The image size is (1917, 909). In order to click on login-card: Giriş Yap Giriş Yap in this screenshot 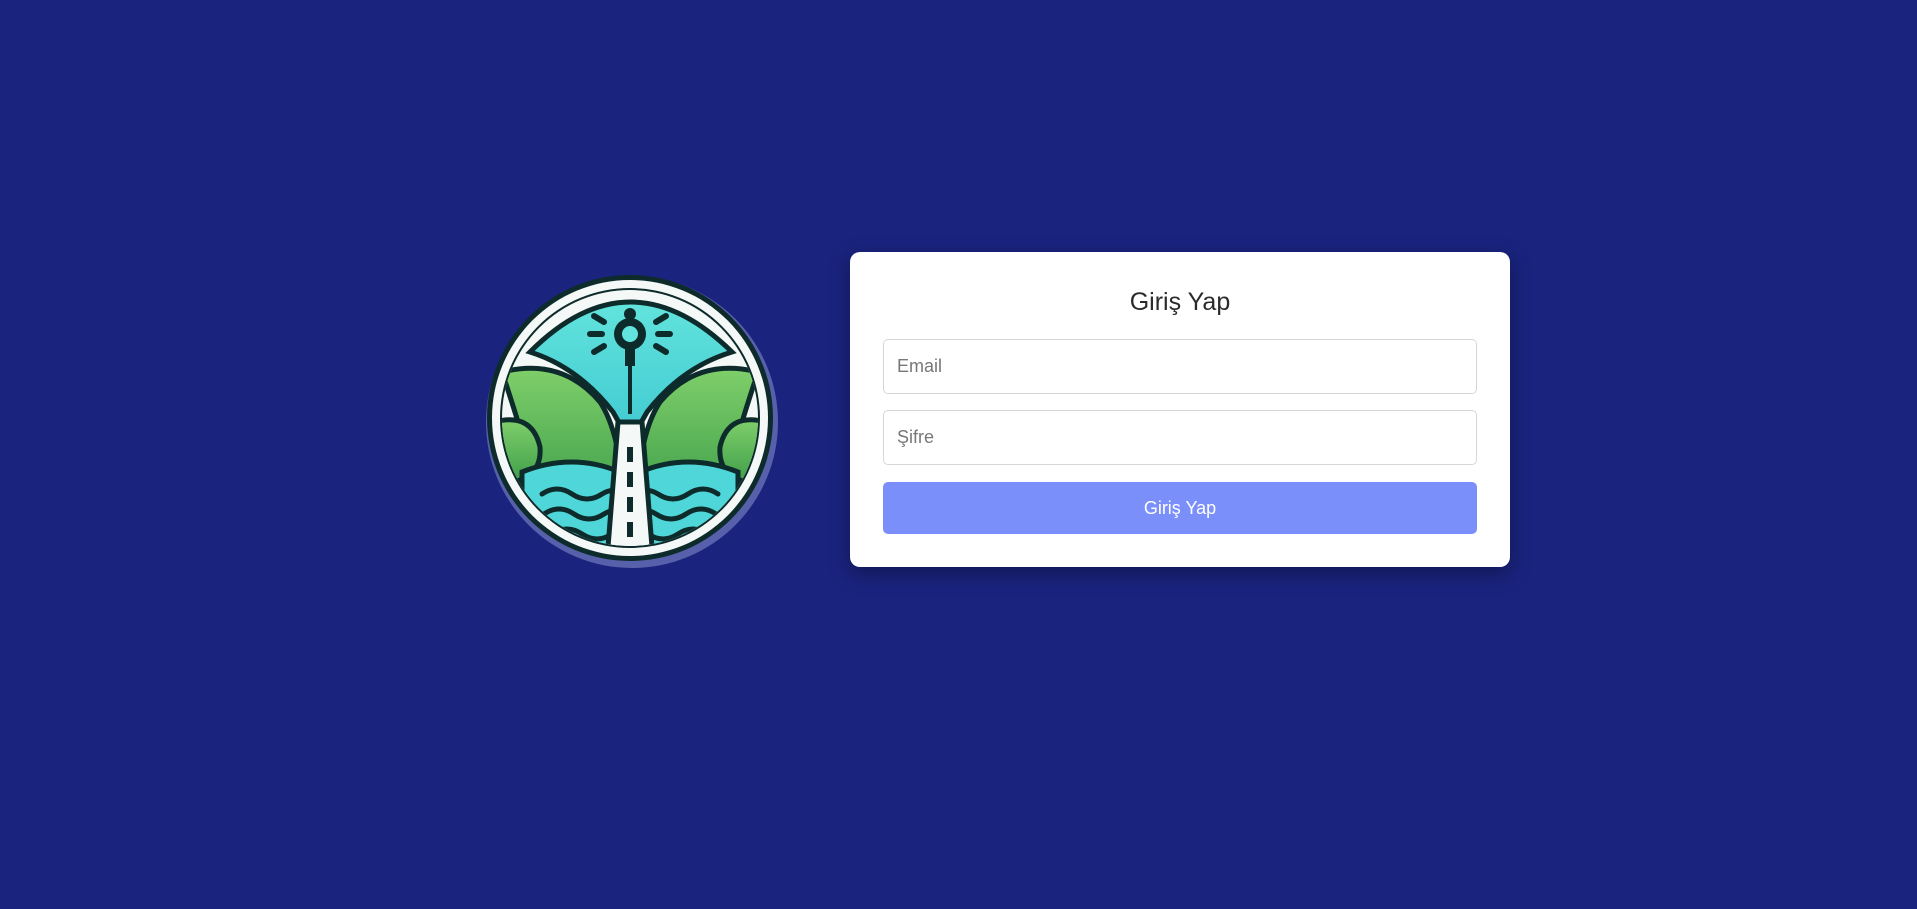, I will do `click(1180, 409)`.